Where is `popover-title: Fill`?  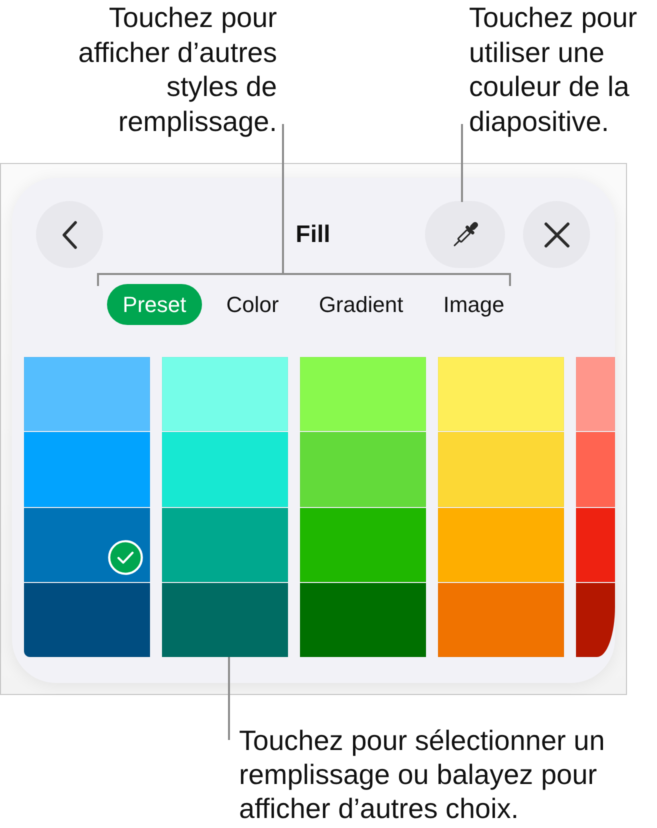
popover-title: Fill is located at coordinates (313, 234).